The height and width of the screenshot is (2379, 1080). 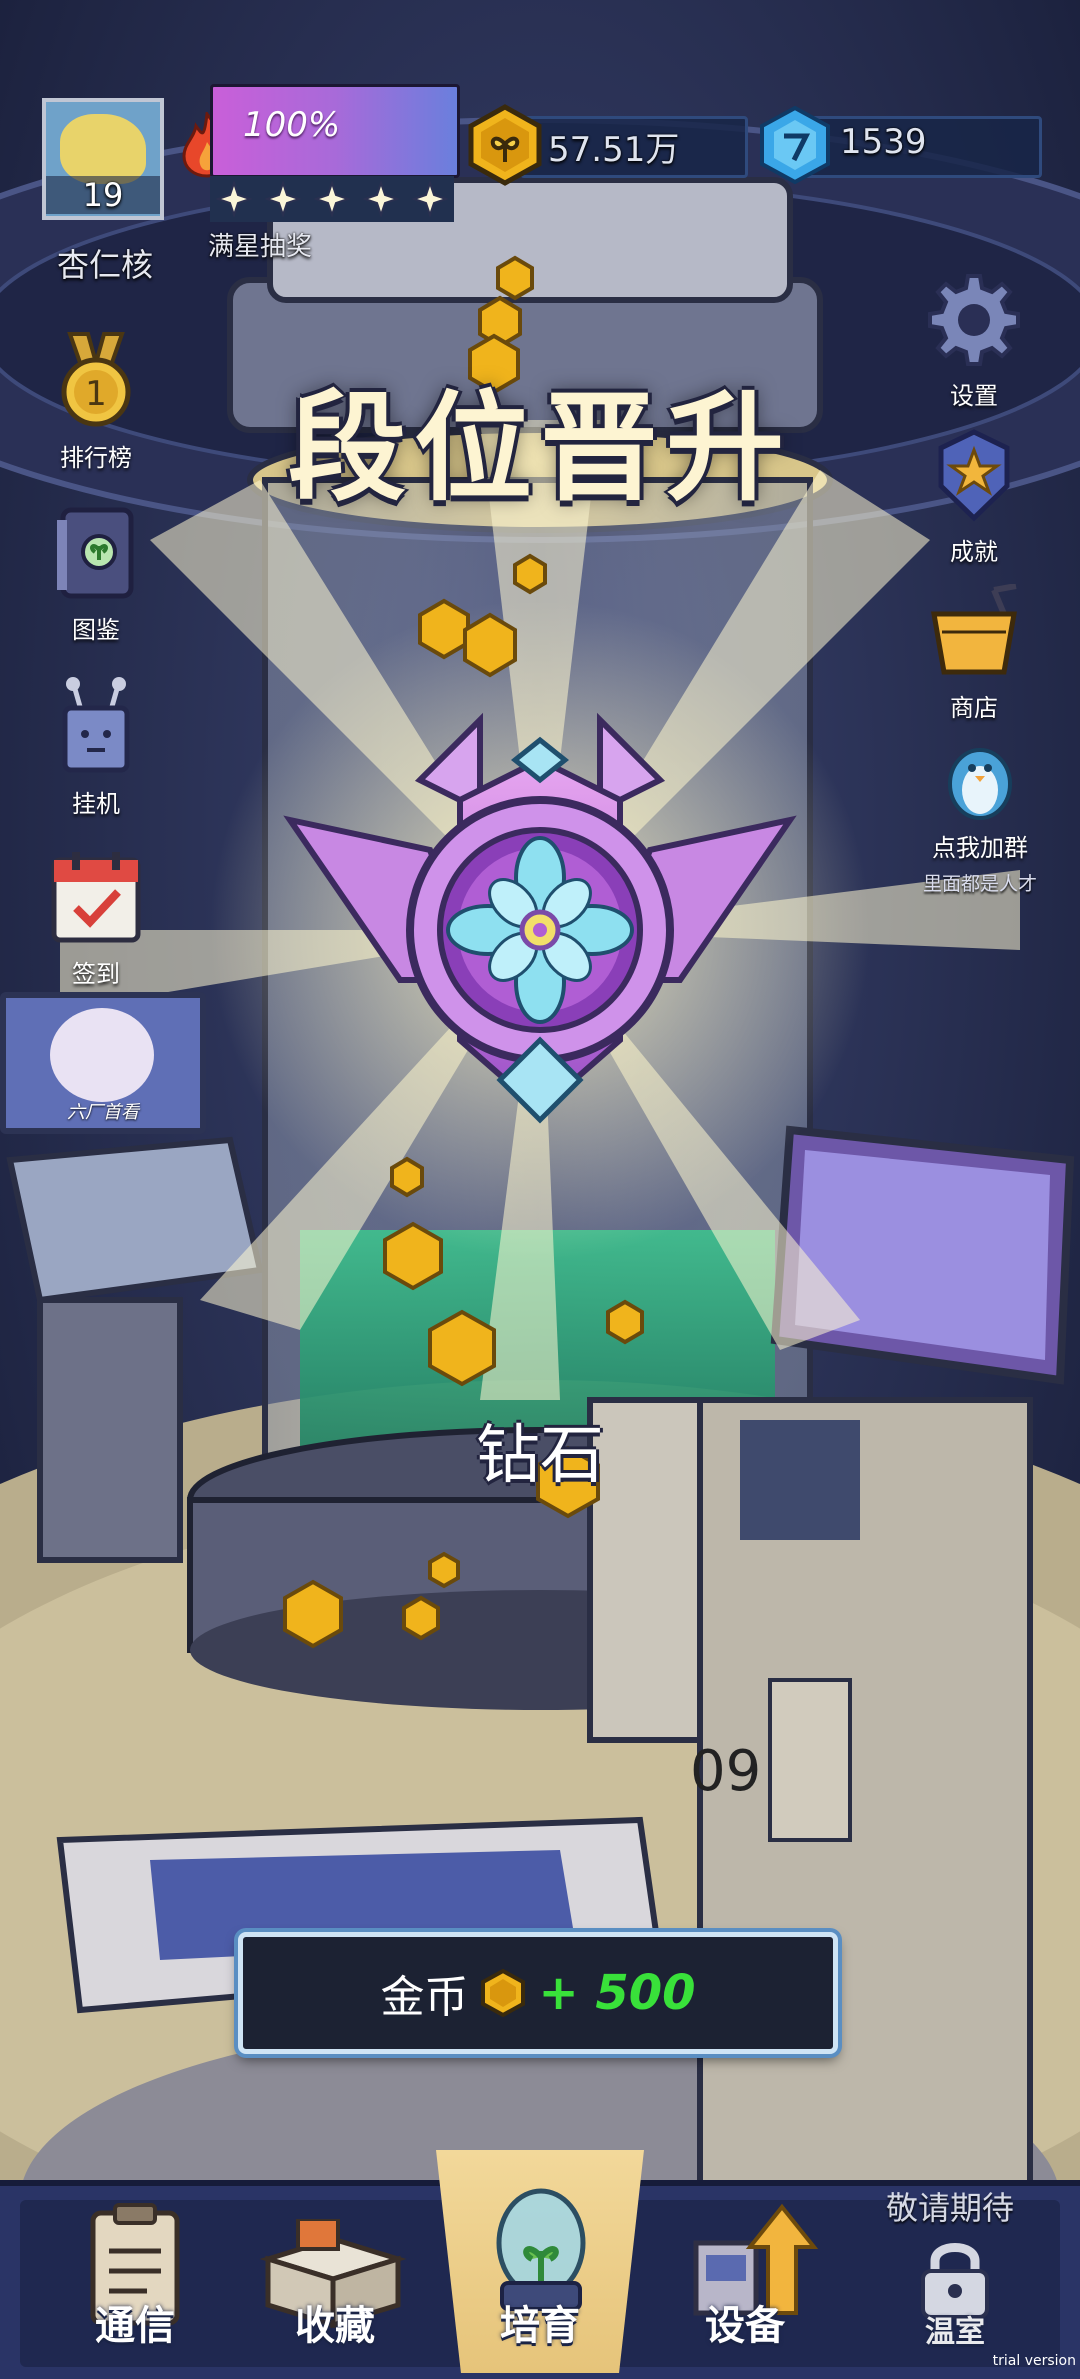 What do you see at coordinates (795, 145) in the screenshot?
I see `gem-icon` at bounding box center [795, 145].